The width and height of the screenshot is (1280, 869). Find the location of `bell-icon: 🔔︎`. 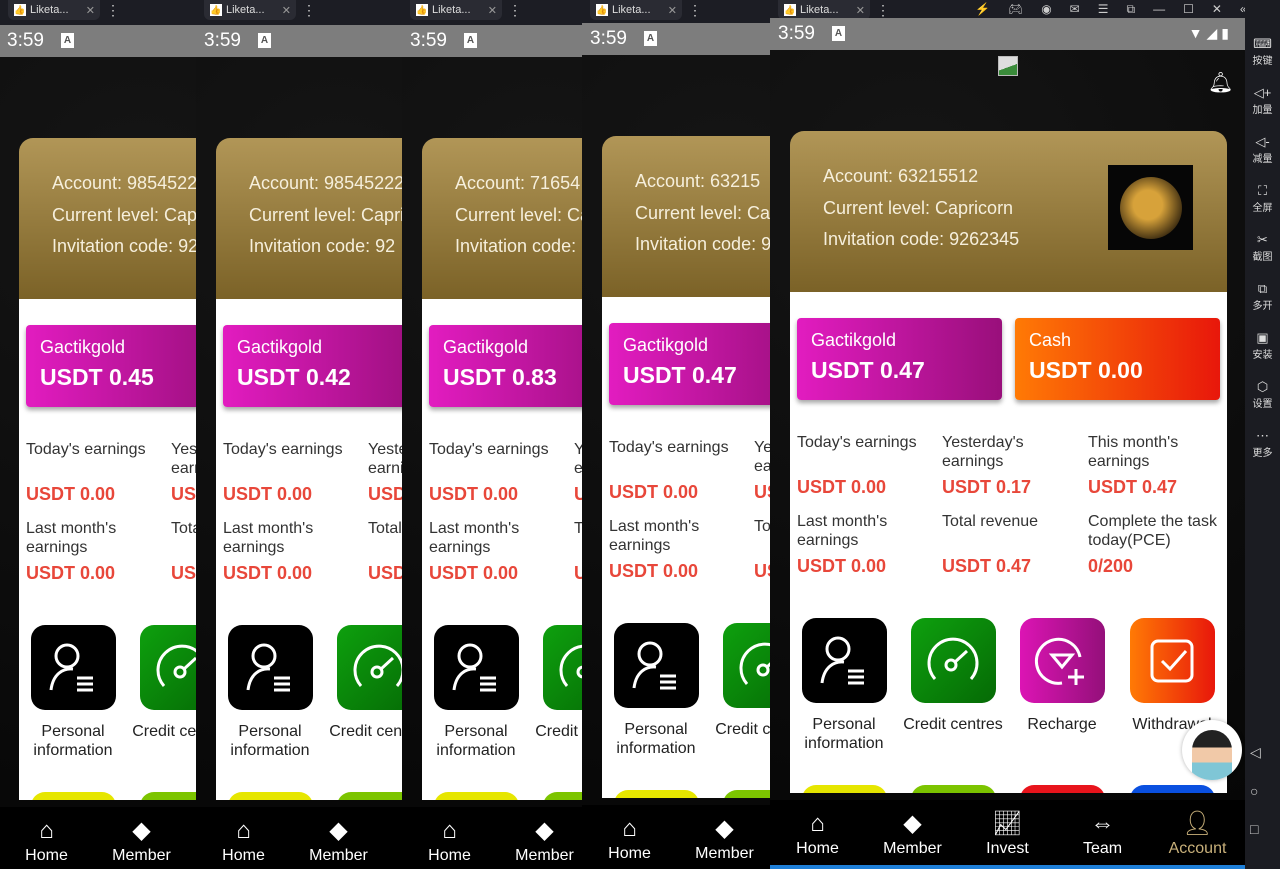

bell-icon: 🔔︎ is located at coordinates (1220, 82).